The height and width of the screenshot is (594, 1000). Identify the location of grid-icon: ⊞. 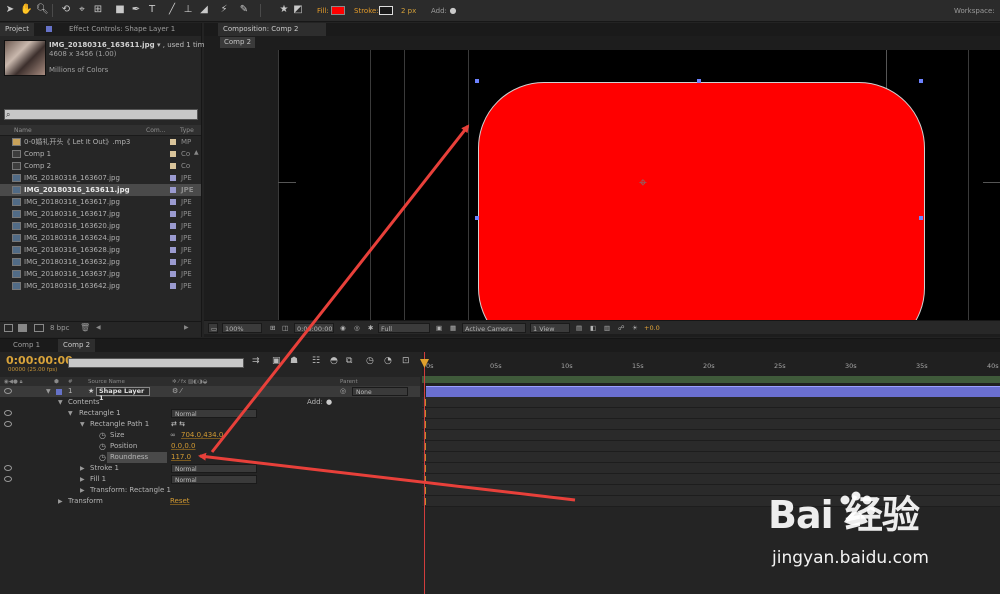
(272, 328).